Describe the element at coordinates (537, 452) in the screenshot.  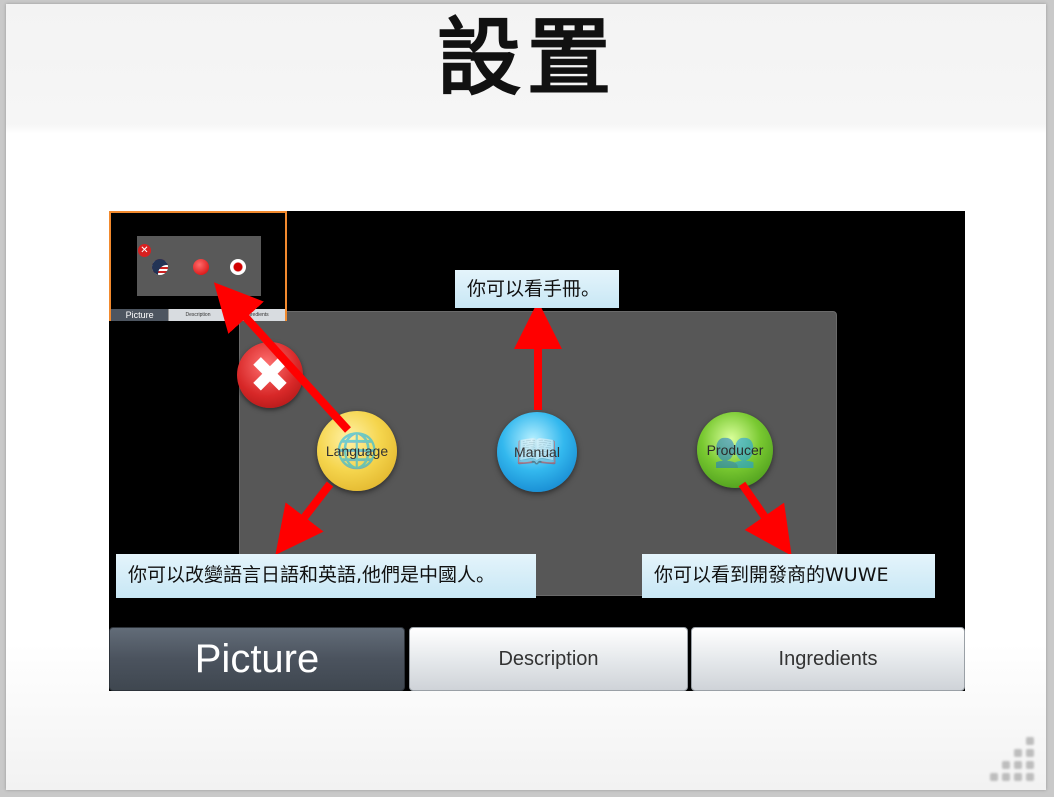
I see `manual-button-label: Manual` at that location.